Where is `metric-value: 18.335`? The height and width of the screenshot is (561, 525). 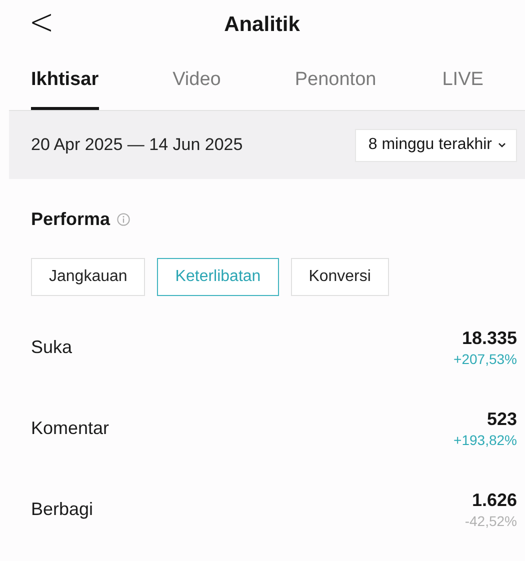 metric-value: 18.335 is located at coordinates (489, 338).